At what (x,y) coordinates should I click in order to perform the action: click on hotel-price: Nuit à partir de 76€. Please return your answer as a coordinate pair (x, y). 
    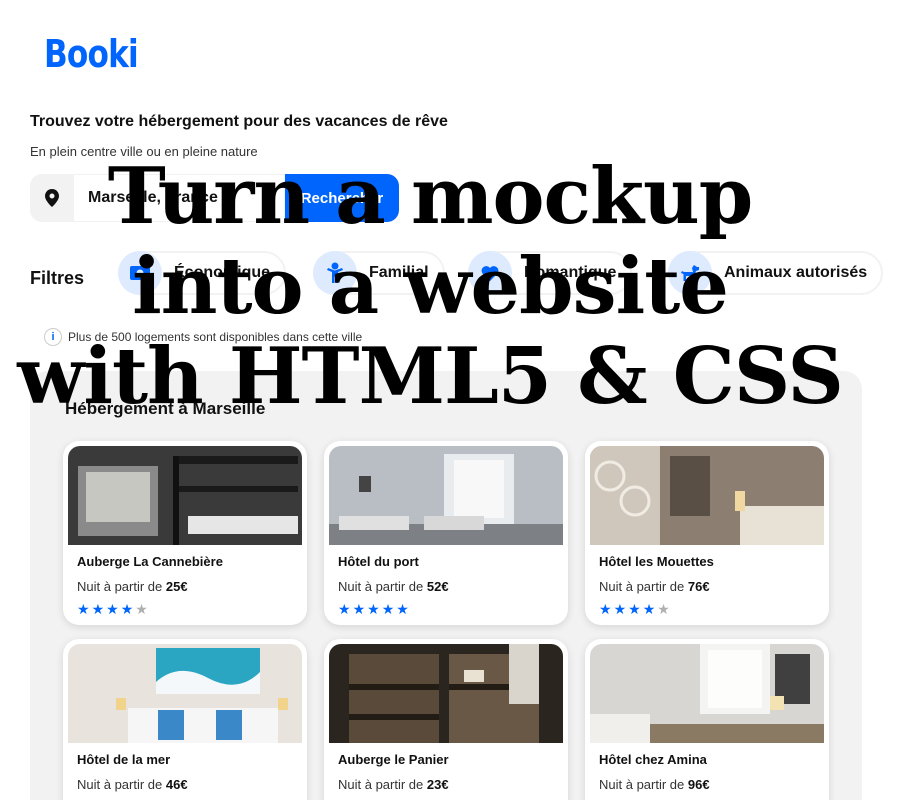
    Looking at the image, I should click on (654, 586).